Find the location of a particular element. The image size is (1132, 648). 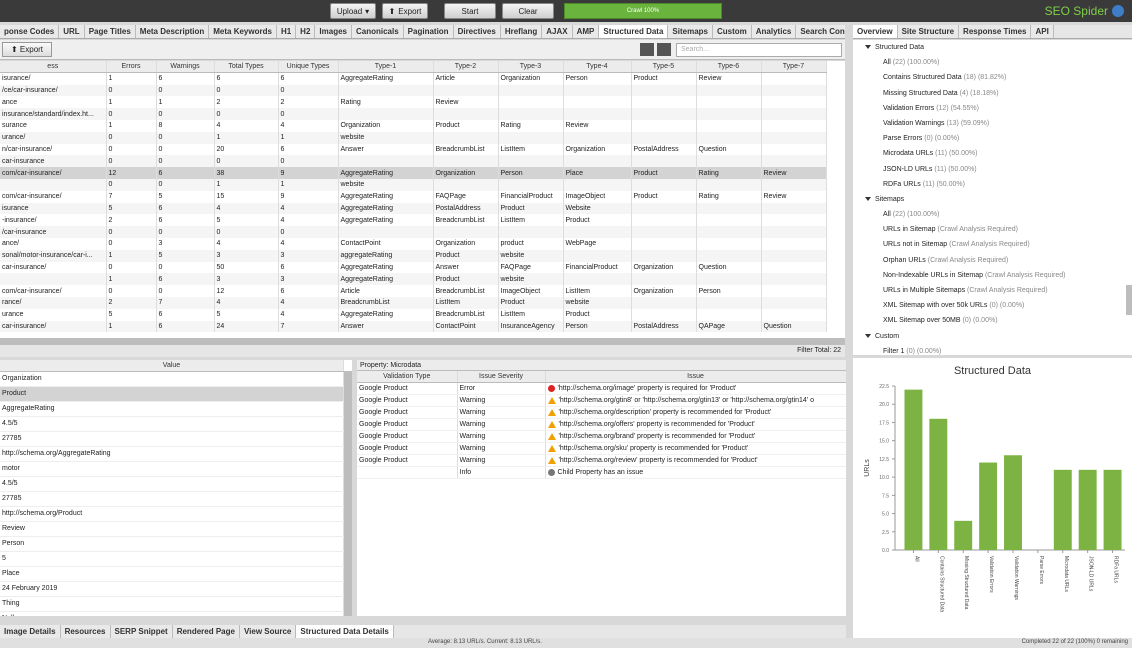

column-header-type-4: Type-4 is located at coordinates (597, 67).